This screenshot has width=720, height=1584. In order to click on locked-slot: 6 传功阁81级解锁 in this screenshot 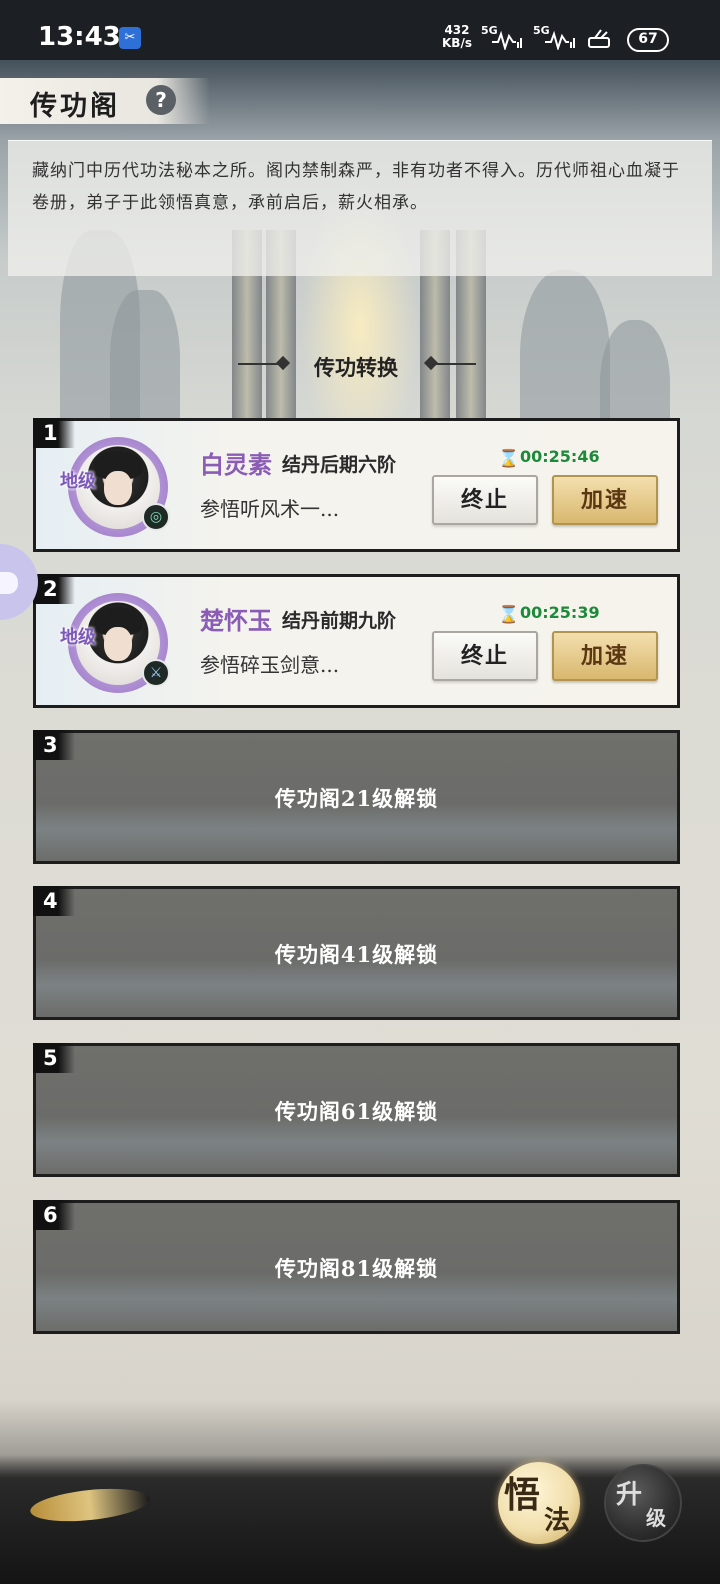, I will do `click(356, 1267)`.